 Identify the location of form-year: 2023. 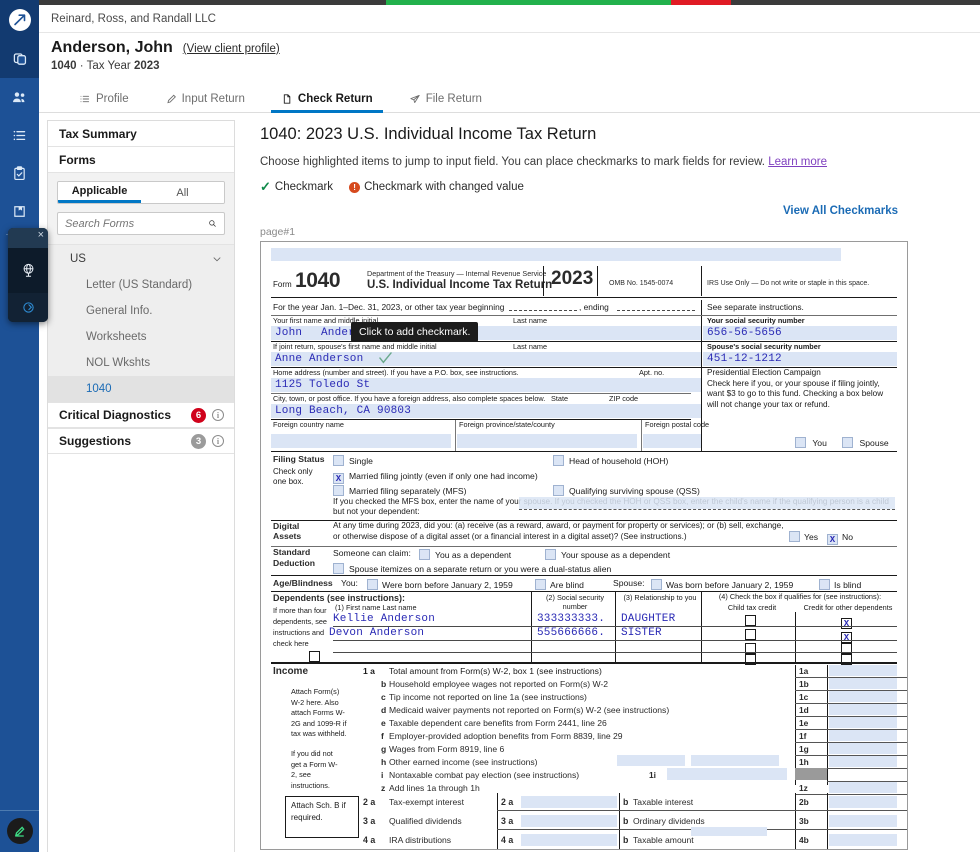
(572, 278).